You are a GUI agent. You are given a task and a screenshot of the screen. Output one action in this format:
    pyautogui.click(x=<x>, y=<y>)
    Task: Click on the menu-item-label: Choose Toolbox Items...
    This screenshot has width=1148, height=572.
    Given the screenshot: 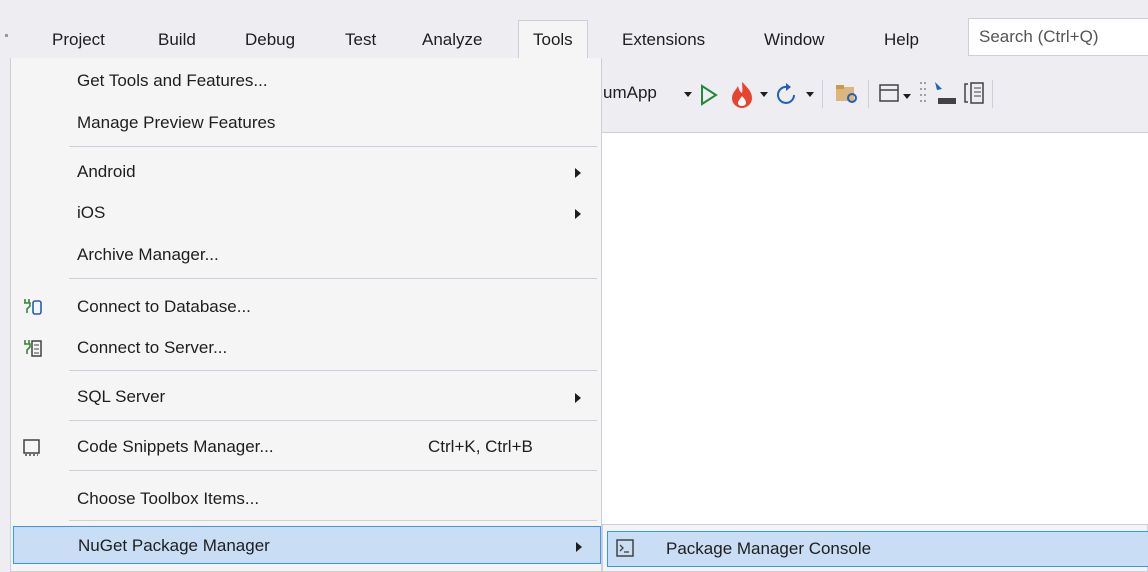 What is the action you would take?
    pyautogui.click(x=168, y=498)
    